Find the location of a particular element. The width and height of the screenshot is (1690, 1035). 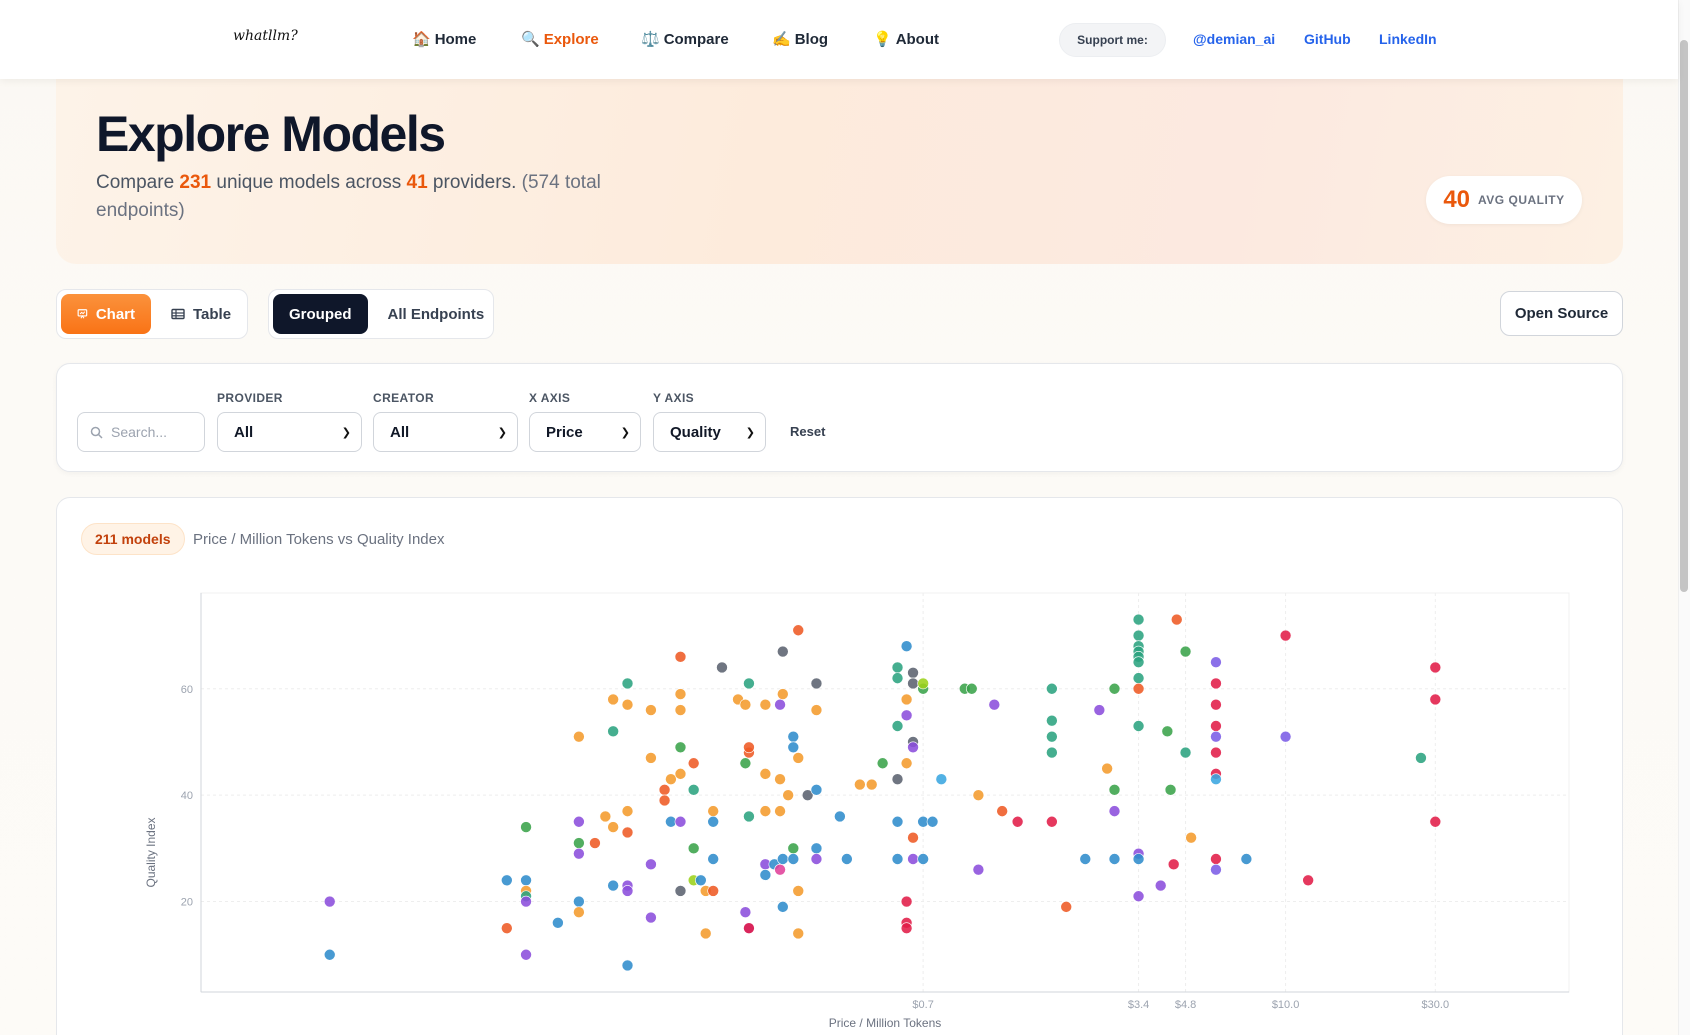

y-axis-select: Quality ❯ is located at coordinates (709, 432).